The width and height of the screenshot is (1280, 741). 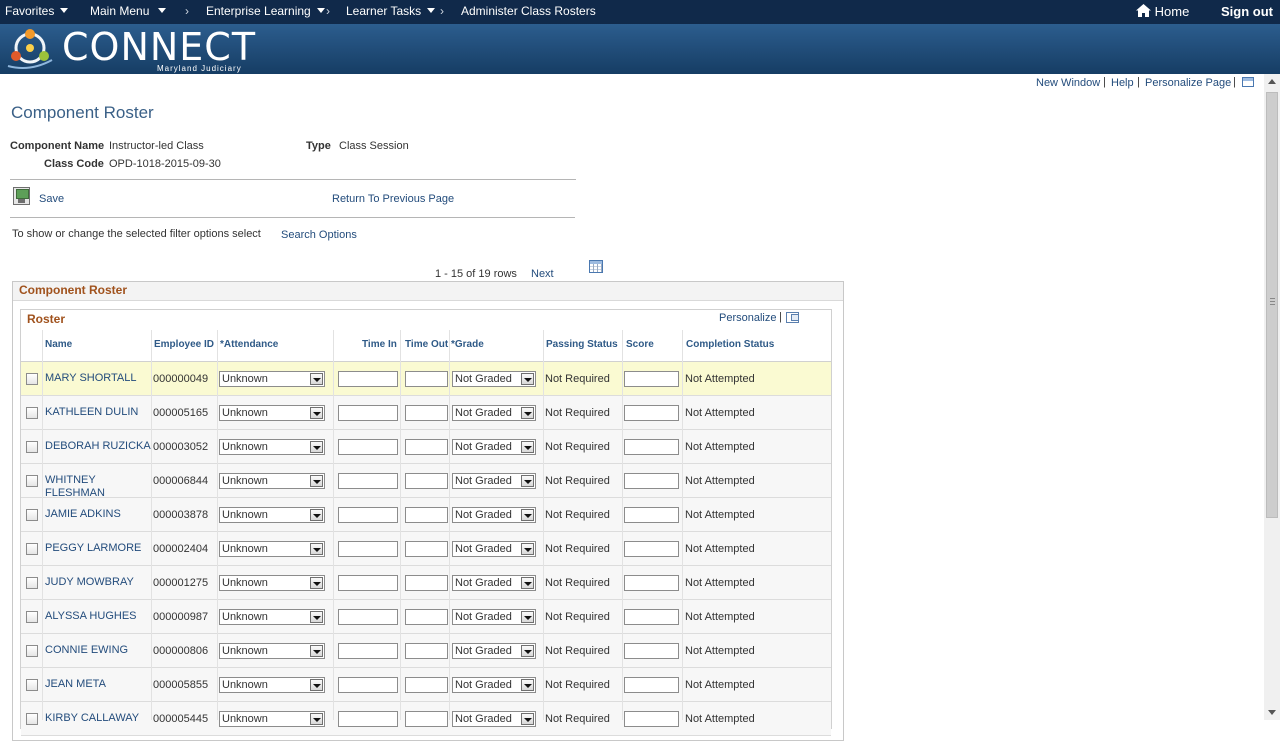 I want to click on column-header-time-in: Time In, so click(x=379, y=344).